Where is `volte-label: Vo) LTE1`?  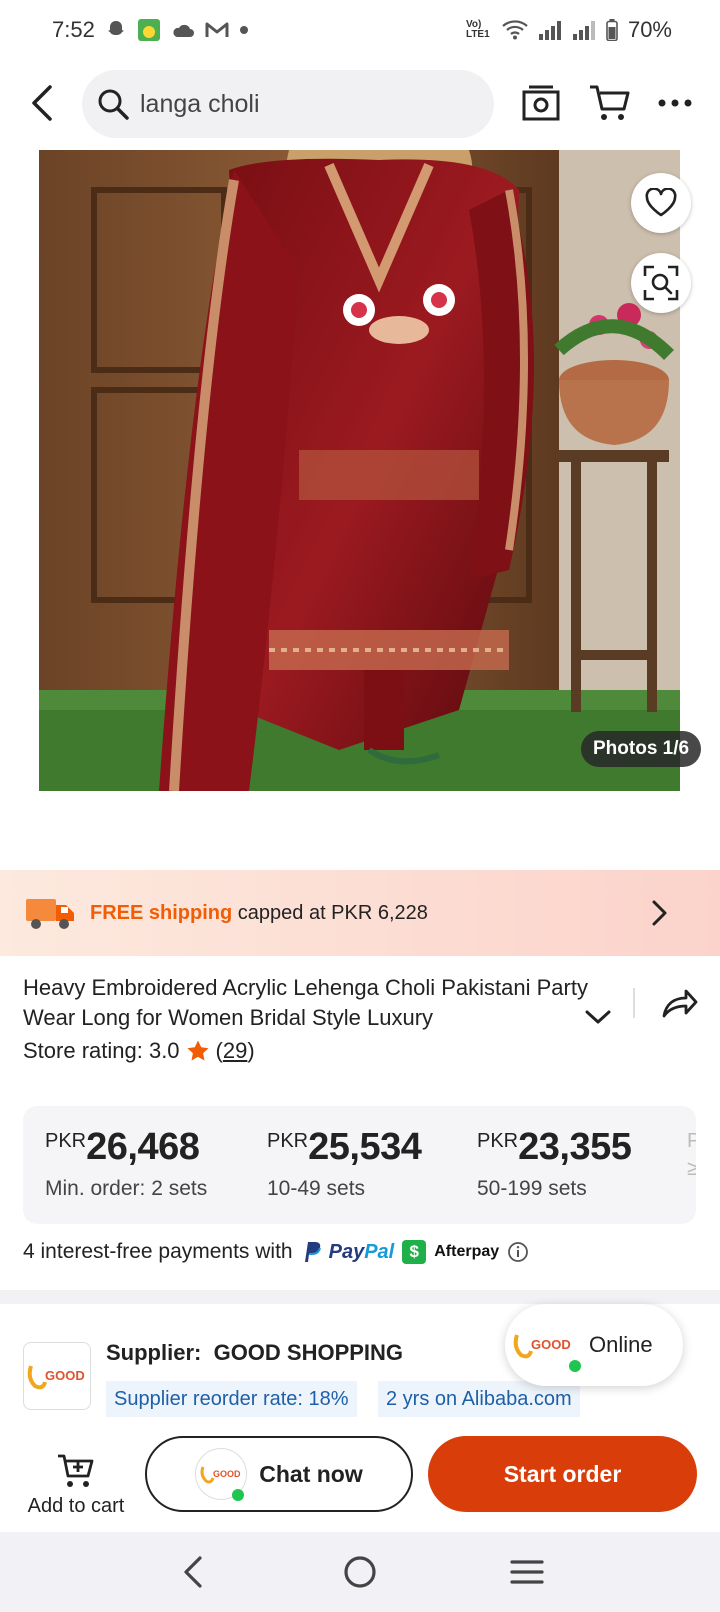 volte-label: Vo) LTE1 is located at coordinates (477, 29).